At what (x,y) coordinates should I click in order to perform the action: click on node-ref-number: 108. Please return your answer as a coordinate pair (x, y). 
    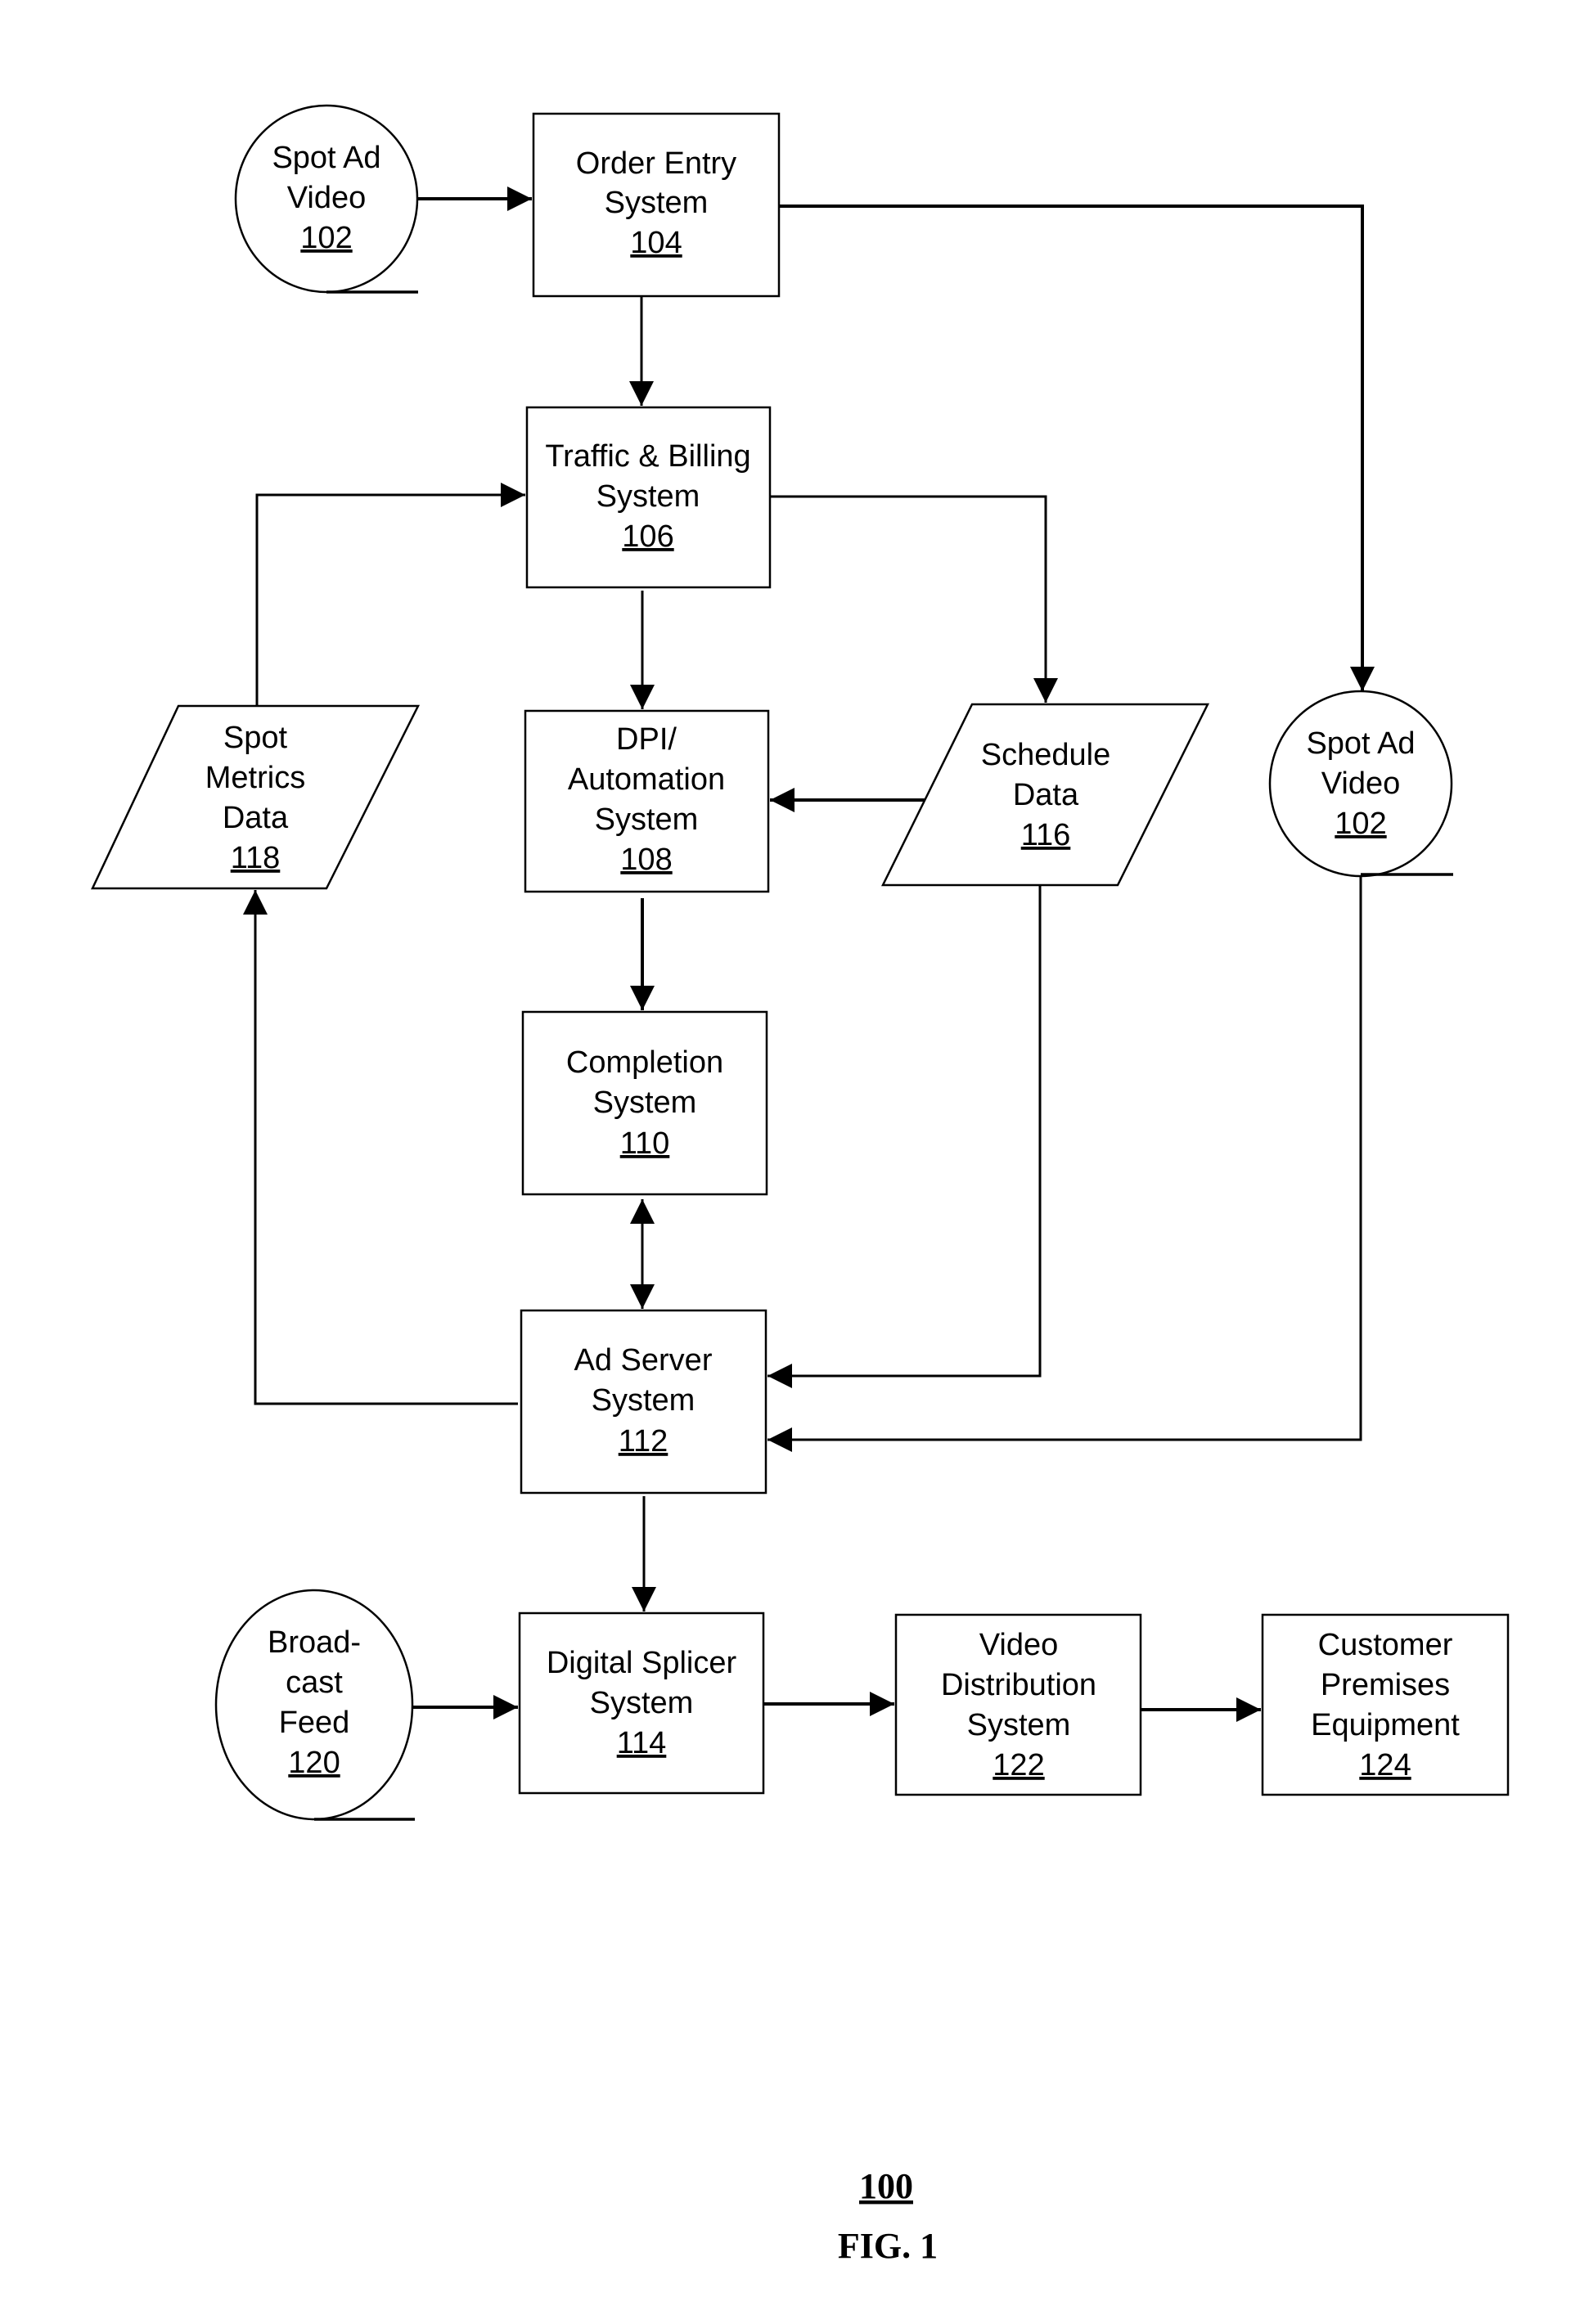
    Looking at the image, I should click on (646, 860).